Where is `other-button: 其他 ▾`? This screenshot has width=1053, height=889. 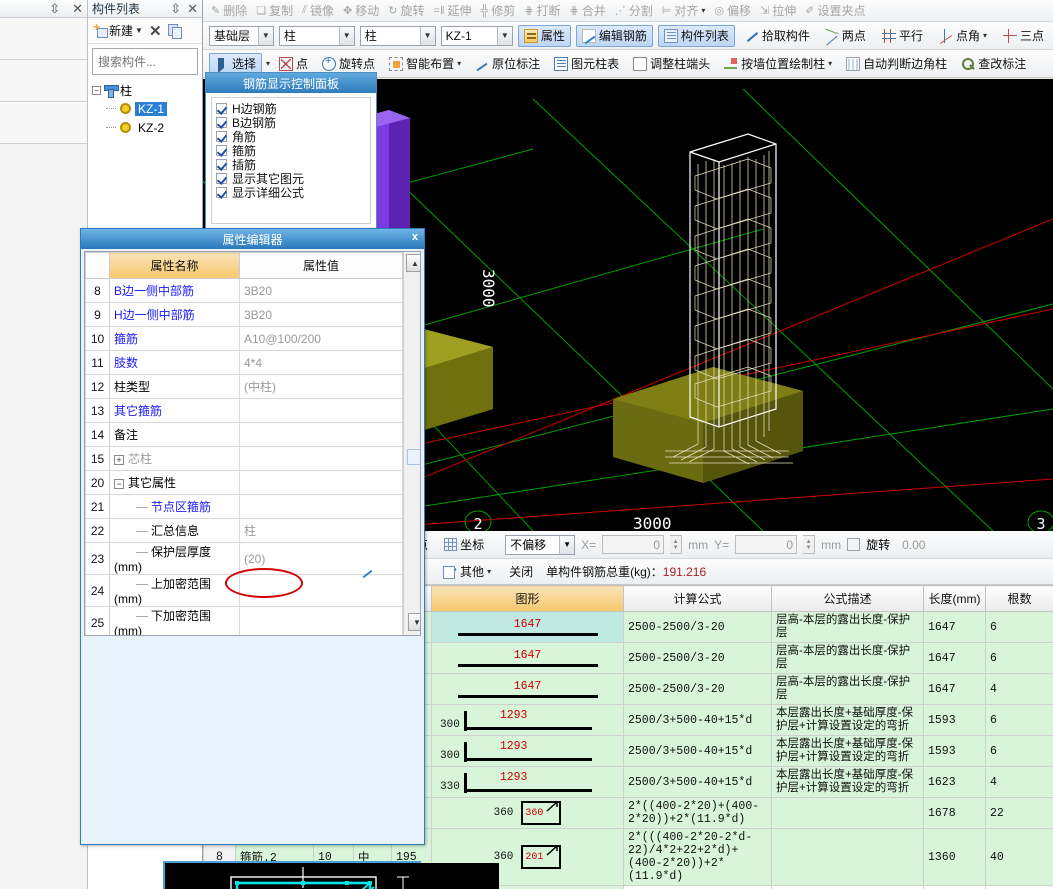 other-button: 其他 ▾ is located at coordinates (467, 572).